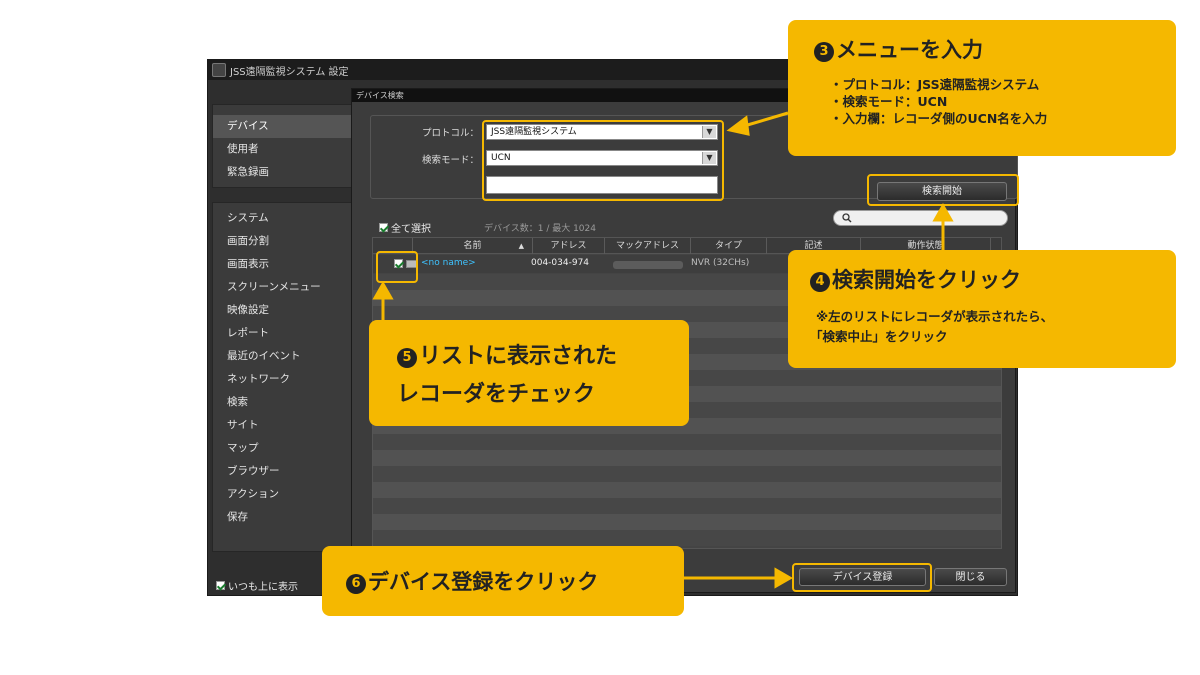 This screenshot has height=675, width=1200. Describe the element at coordinates (729, 246) in the screenshot. I see `column-header-type: タイプ` at that location.